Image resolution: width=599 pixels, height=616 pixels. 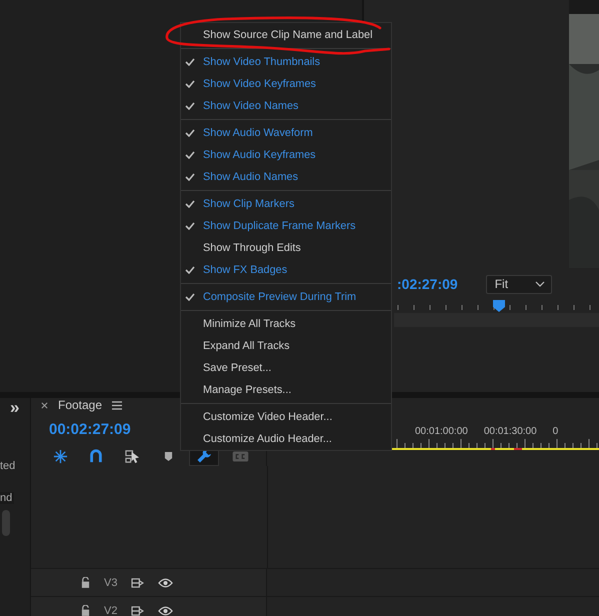 I want to click on ruler-label: 00:01:30:00, so click(x=510, y=431).